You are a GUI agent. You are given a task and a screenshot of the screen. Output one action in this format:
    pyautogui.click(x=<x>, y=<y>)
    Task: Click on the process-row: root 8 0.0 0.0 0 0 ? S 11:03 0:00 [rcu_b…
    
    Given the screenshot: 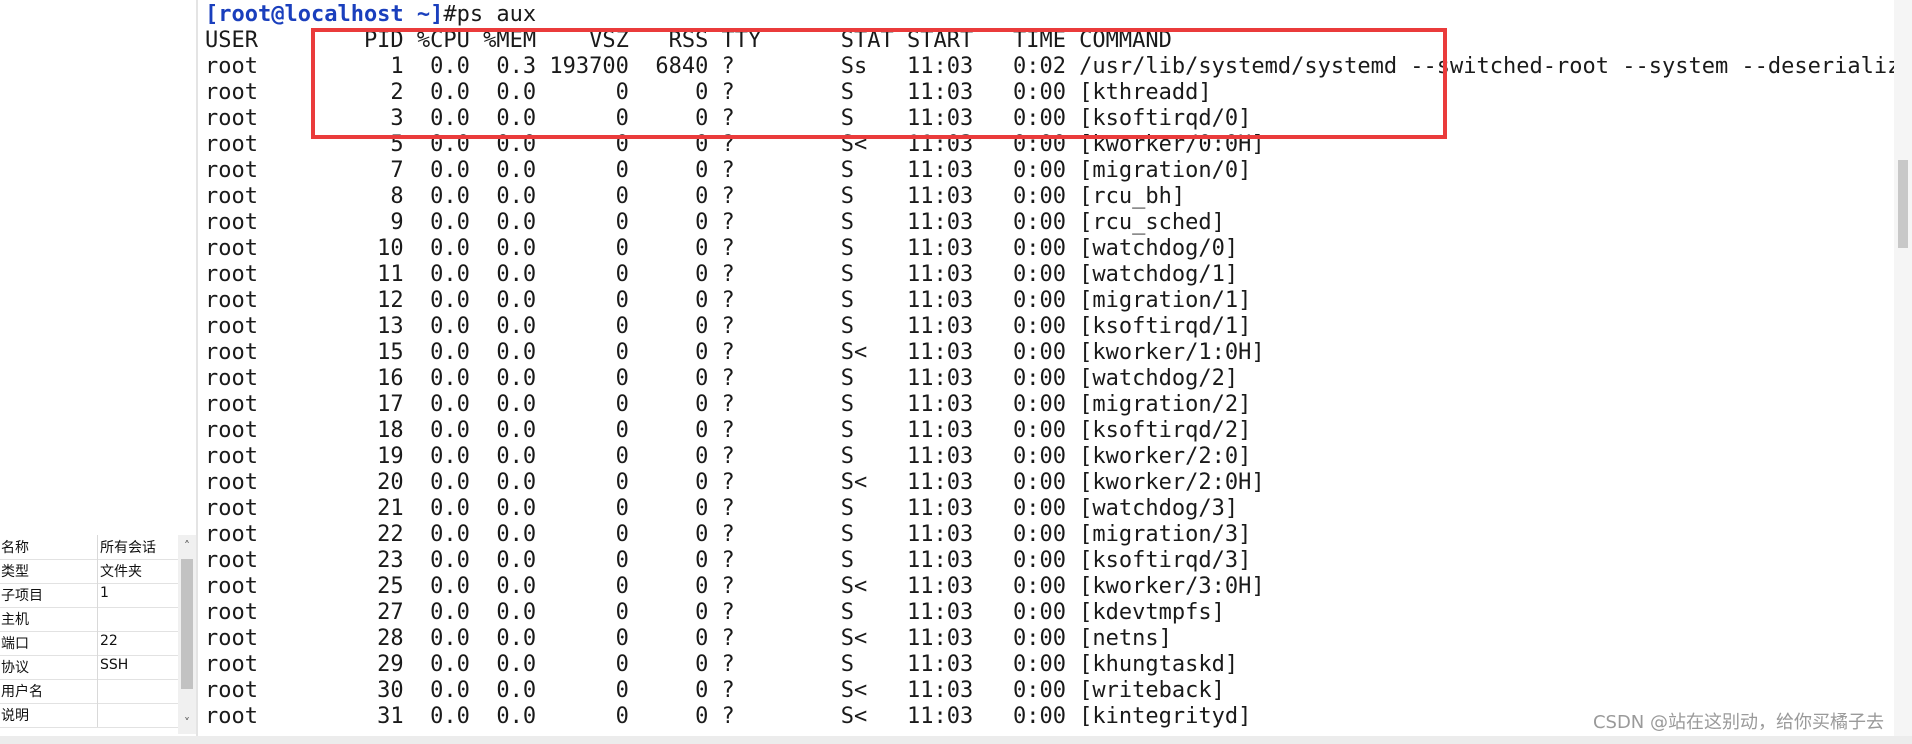 What is the action you would take?
    pyautogui.click(x=695, y=196)
    